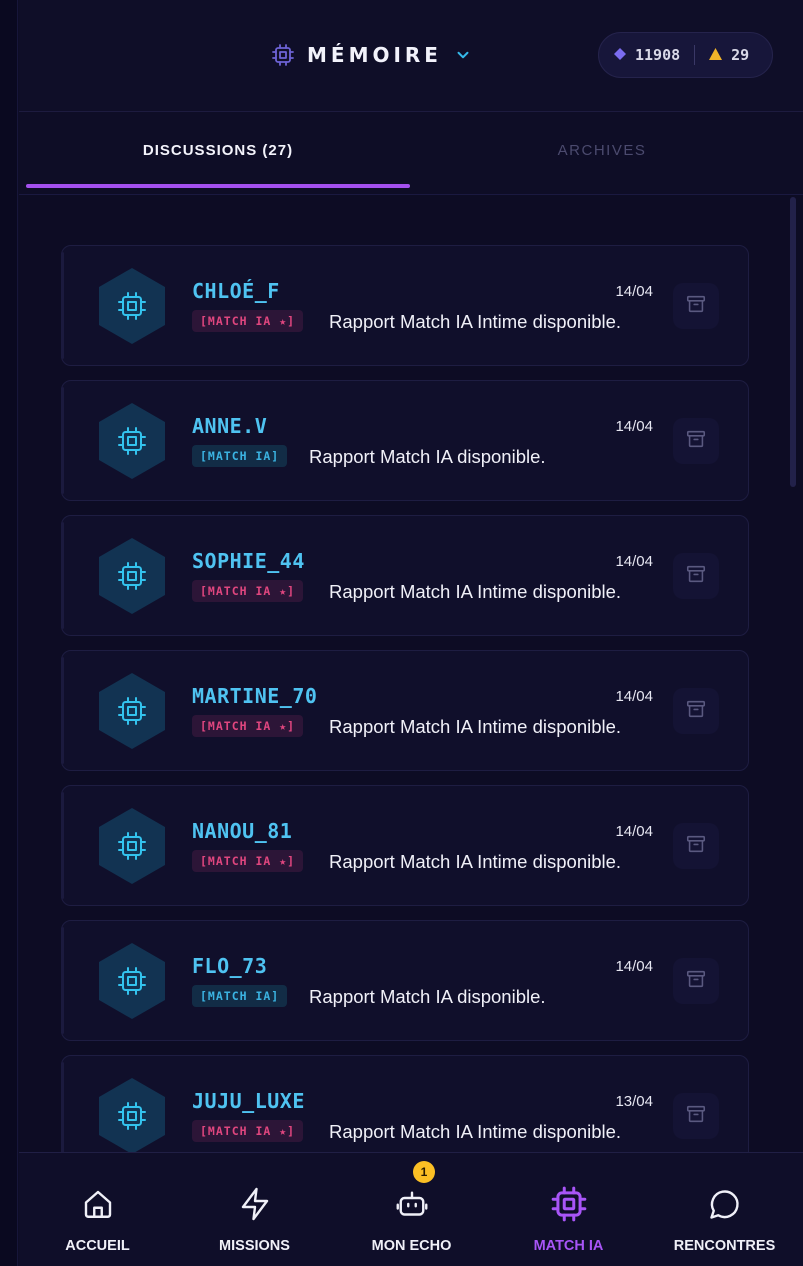  What do you see at coordinates (658, 55) in the screenshot?
I see `gem-count: 11908` at bounding box center [658, 55].